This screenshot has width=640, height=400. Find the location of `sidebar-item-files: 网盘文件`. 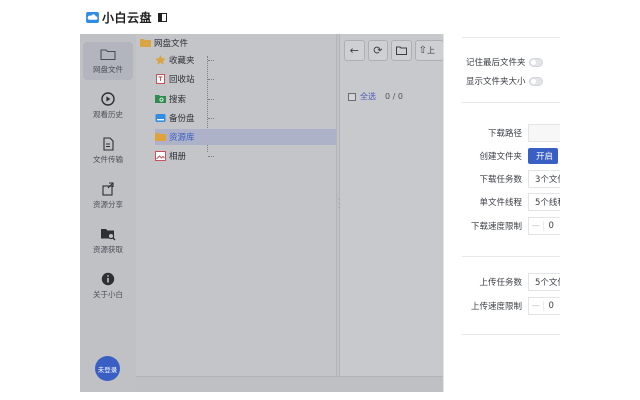

sidebar-item-files: 网盘文件 is located at coordinates (108, 61).